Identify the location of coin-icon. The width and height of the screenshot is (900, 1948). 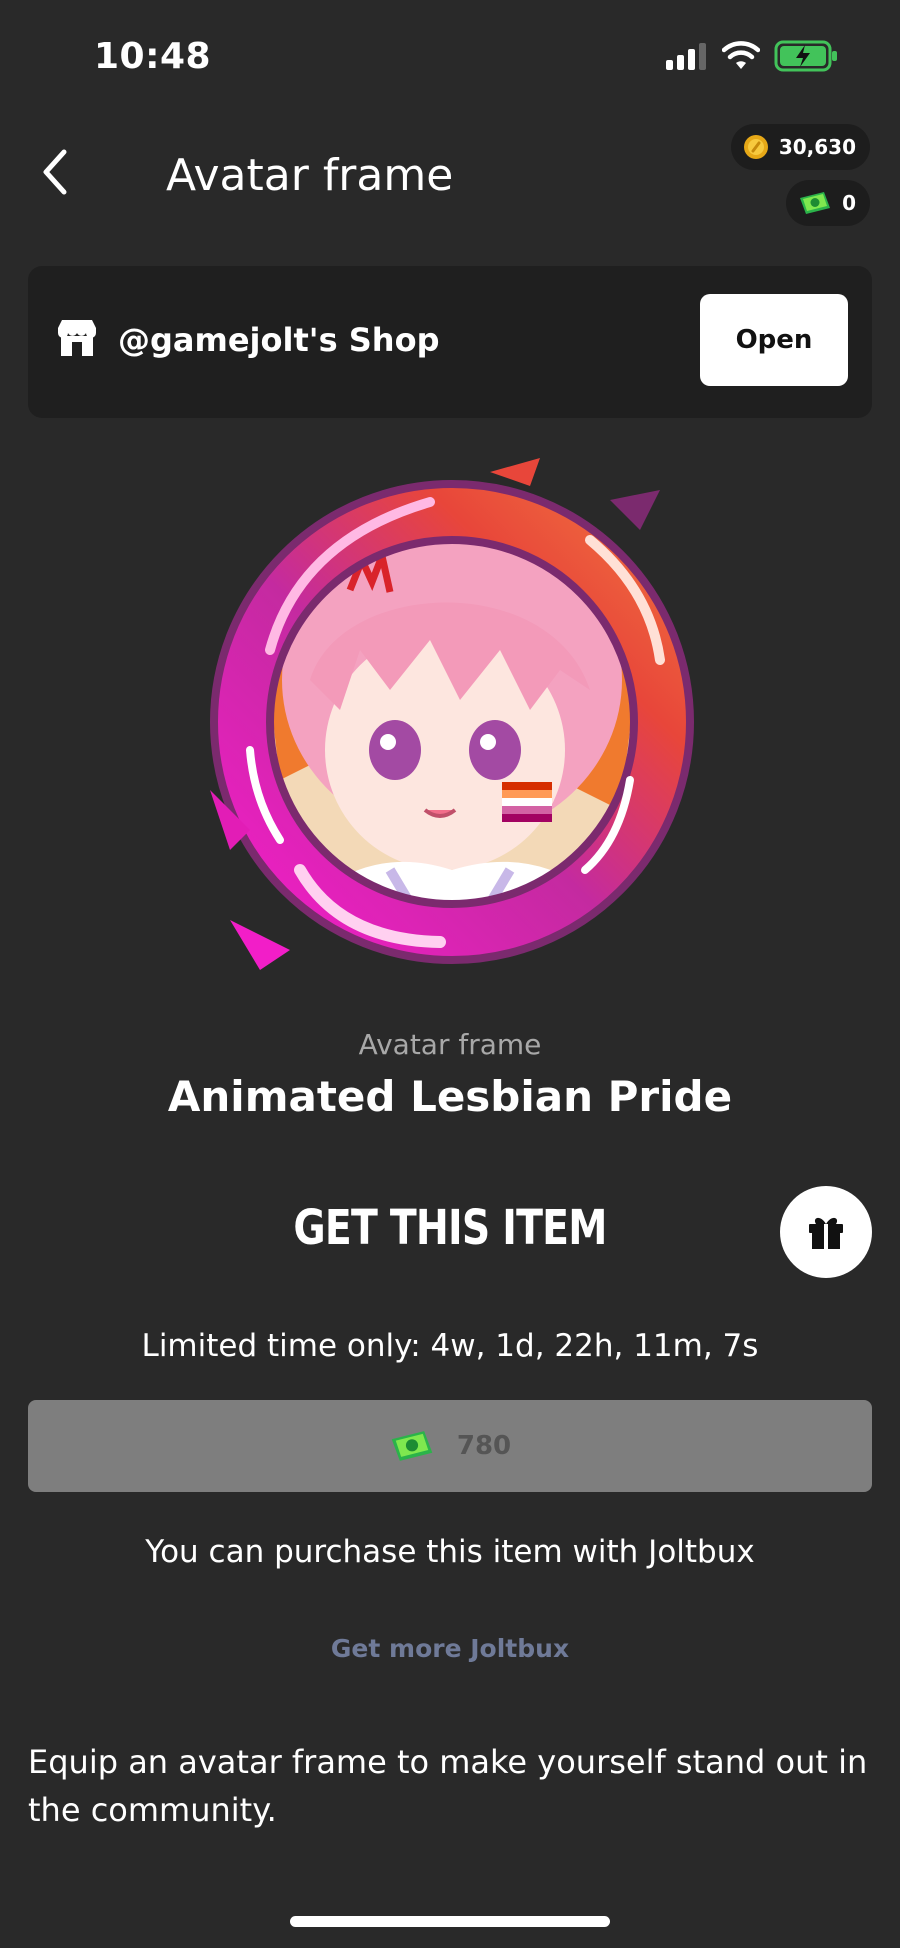
(755, 147).